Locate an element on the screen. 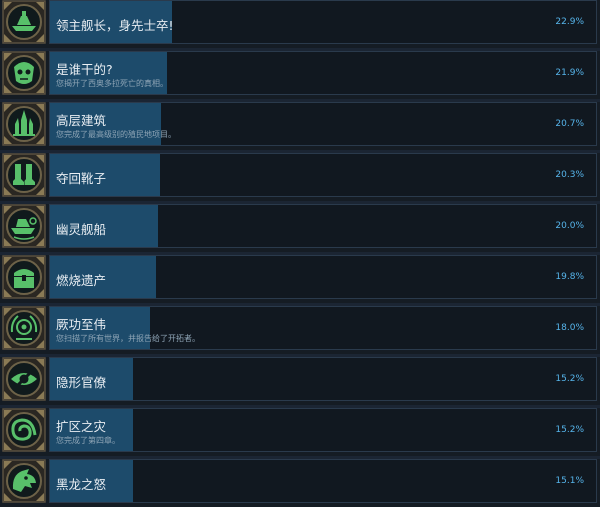 This screenshot has width=600, height=507. dragon-head-icon is located at coordinates (24, 481).